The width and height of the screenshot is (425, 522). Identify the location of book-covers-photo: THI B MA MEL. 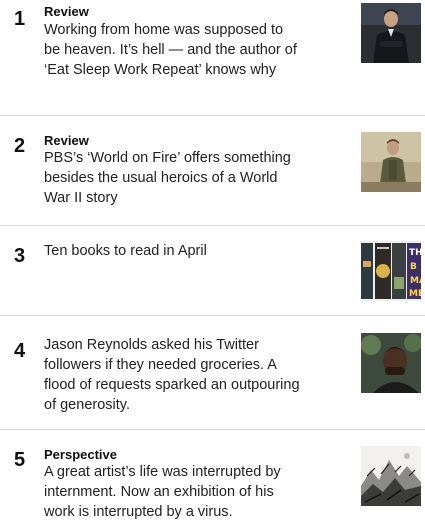
(391, 271).